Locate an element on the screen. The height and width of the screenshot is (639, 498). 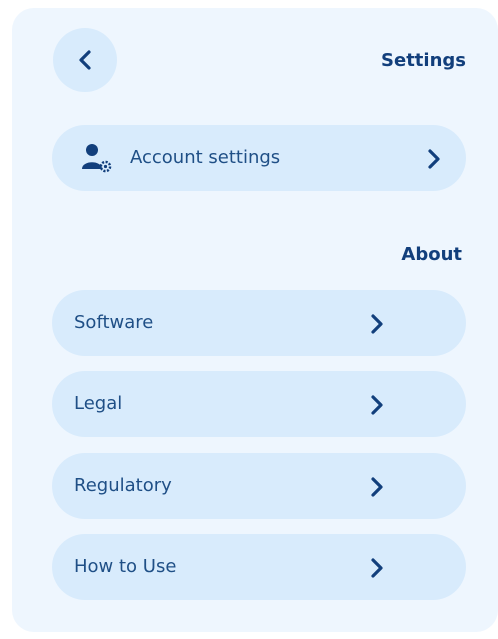
page-title: Settings is located at coordinates (423, 60).